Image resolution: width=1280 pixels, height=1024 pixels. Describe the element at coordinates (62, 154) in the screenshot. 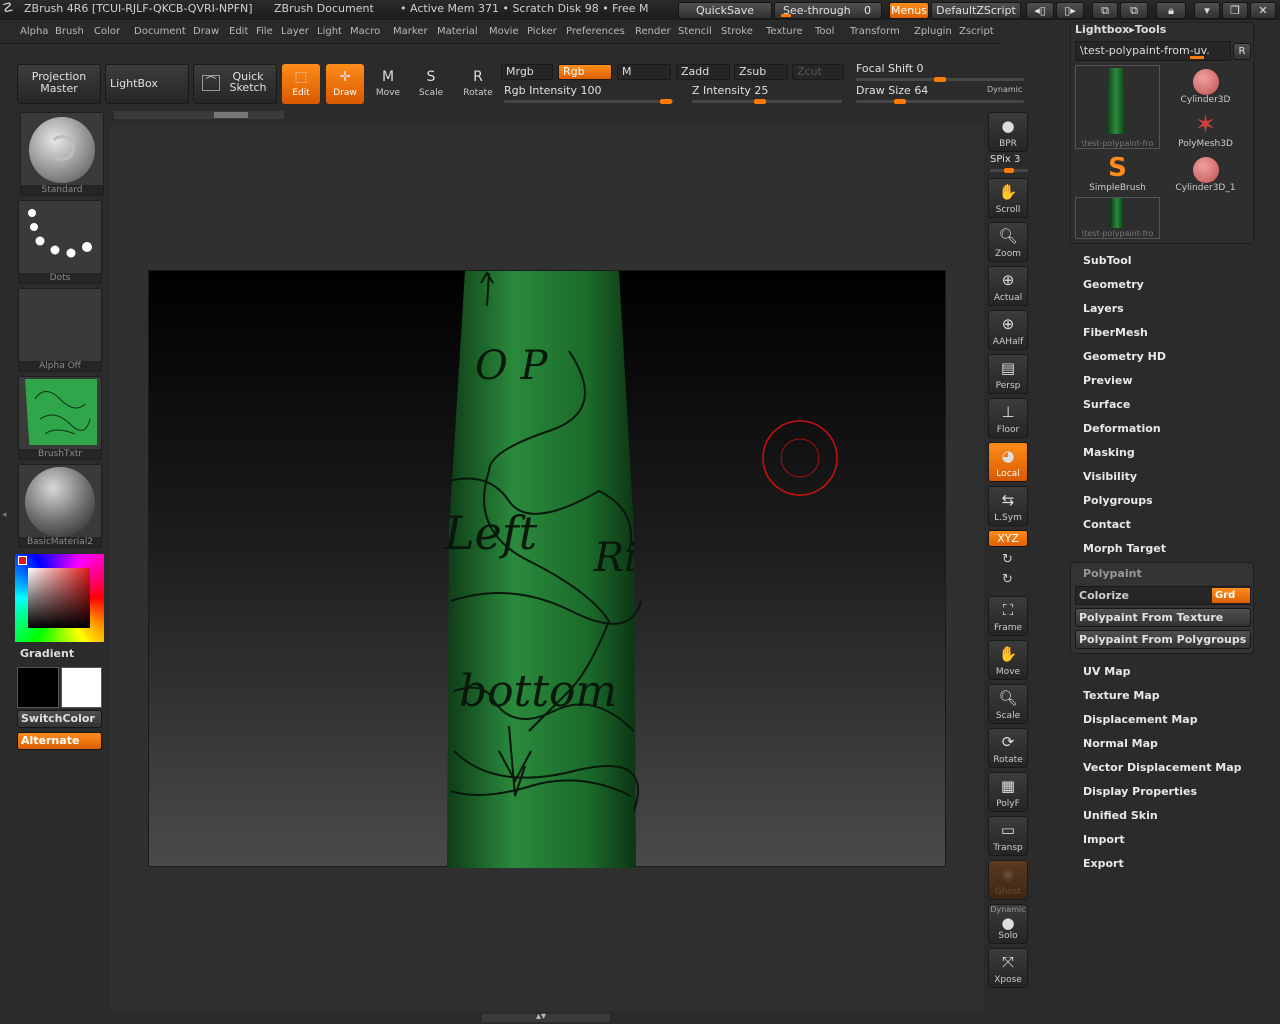

I see `brush-thumbnail: Standard` at that location.